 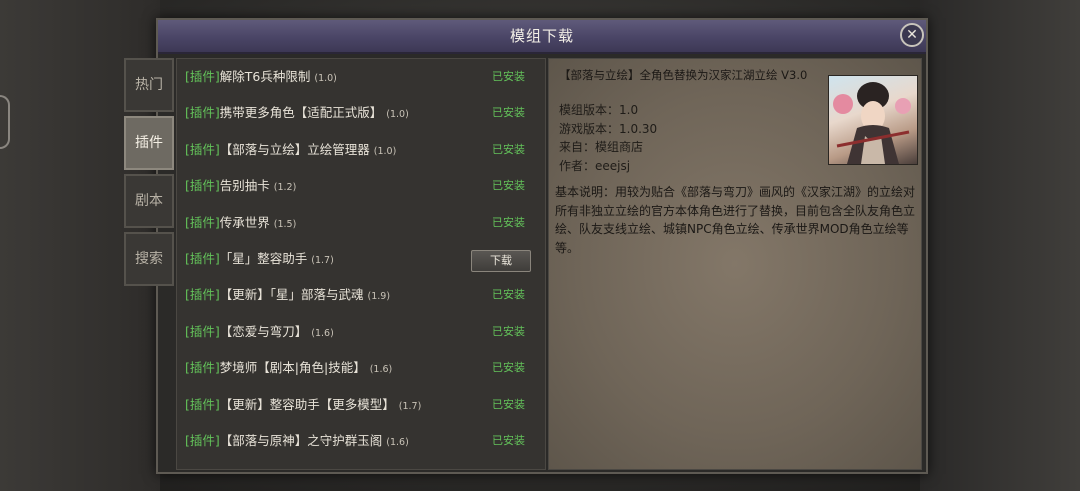 I want to click on window-titlebar: 模组下载, so click(x=542, y=37).